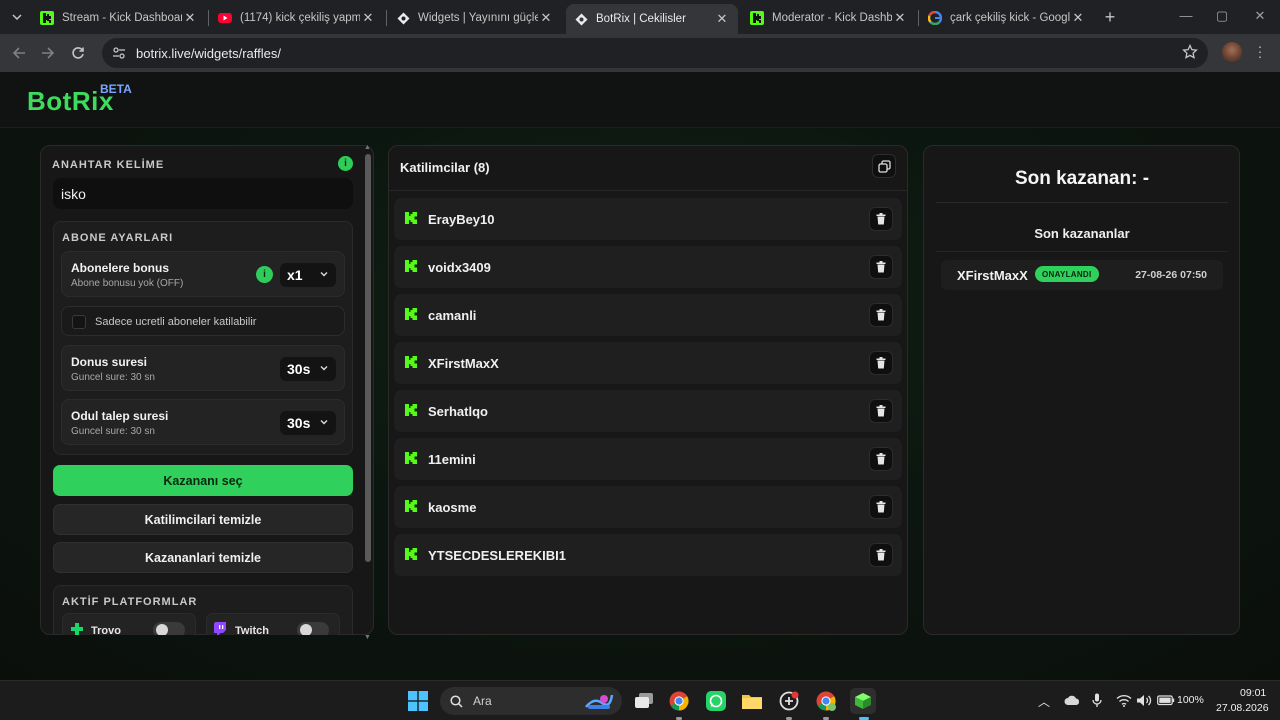 The height and width of the screenshot is (720, 1280). Describe the element at coordinates (113, 431) in the screenshot. I see `claim-duration-sub: Guncel sure: 30 sn` at that location.